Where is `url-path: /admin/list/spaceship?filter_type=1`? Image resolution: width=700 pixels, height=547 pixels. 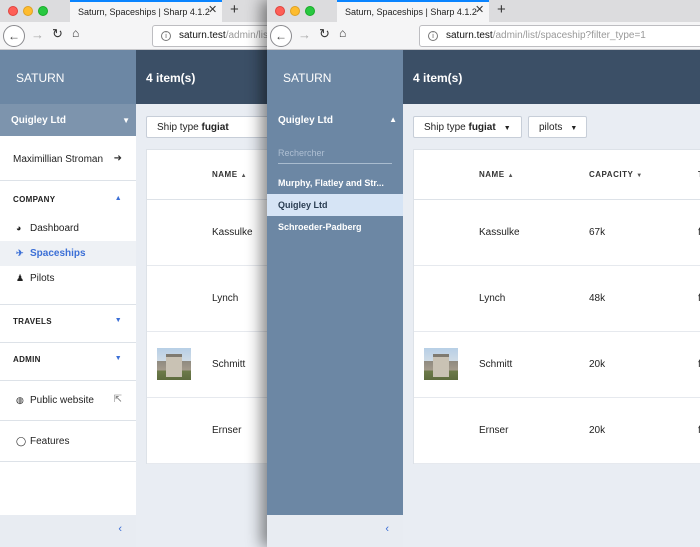
url-path: /admin/list/spaceship?filter_type=1 is located at coordinates (569, 35).